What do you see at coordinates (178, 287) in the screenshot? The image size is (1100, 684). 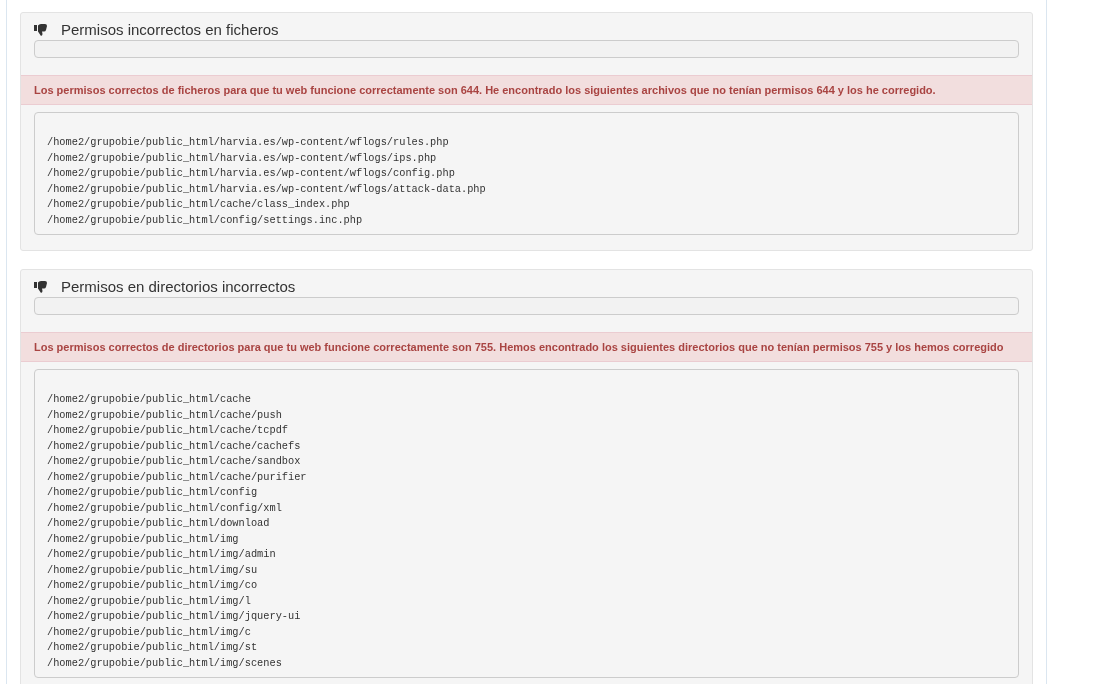 I see `panel-title: Permisos en directorios incorrectos` at bounding box center [178, 287].